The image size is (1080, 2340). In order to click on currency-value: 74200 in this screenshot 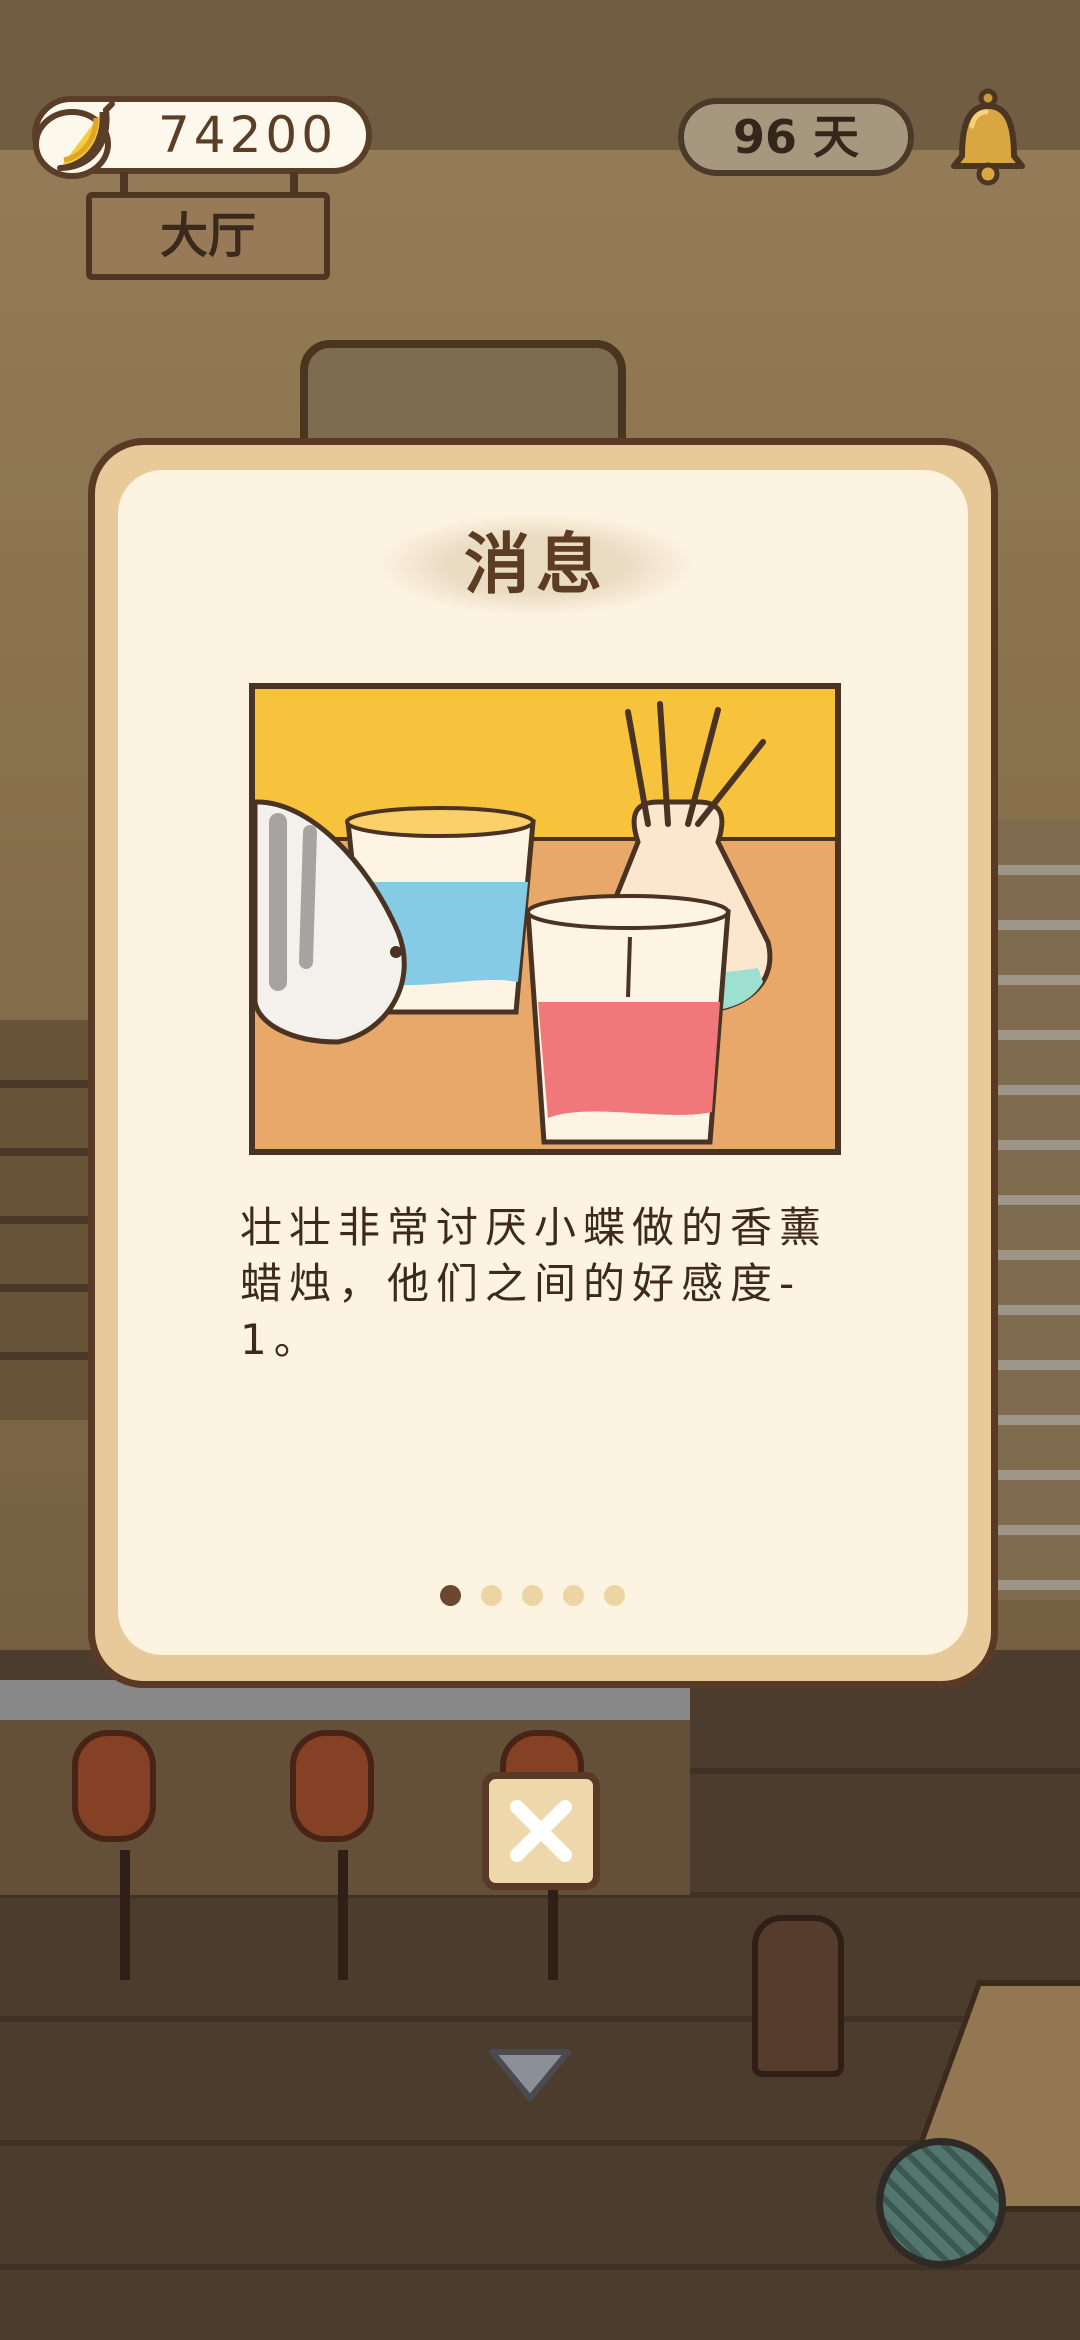, I will do `click(248, 135)`.